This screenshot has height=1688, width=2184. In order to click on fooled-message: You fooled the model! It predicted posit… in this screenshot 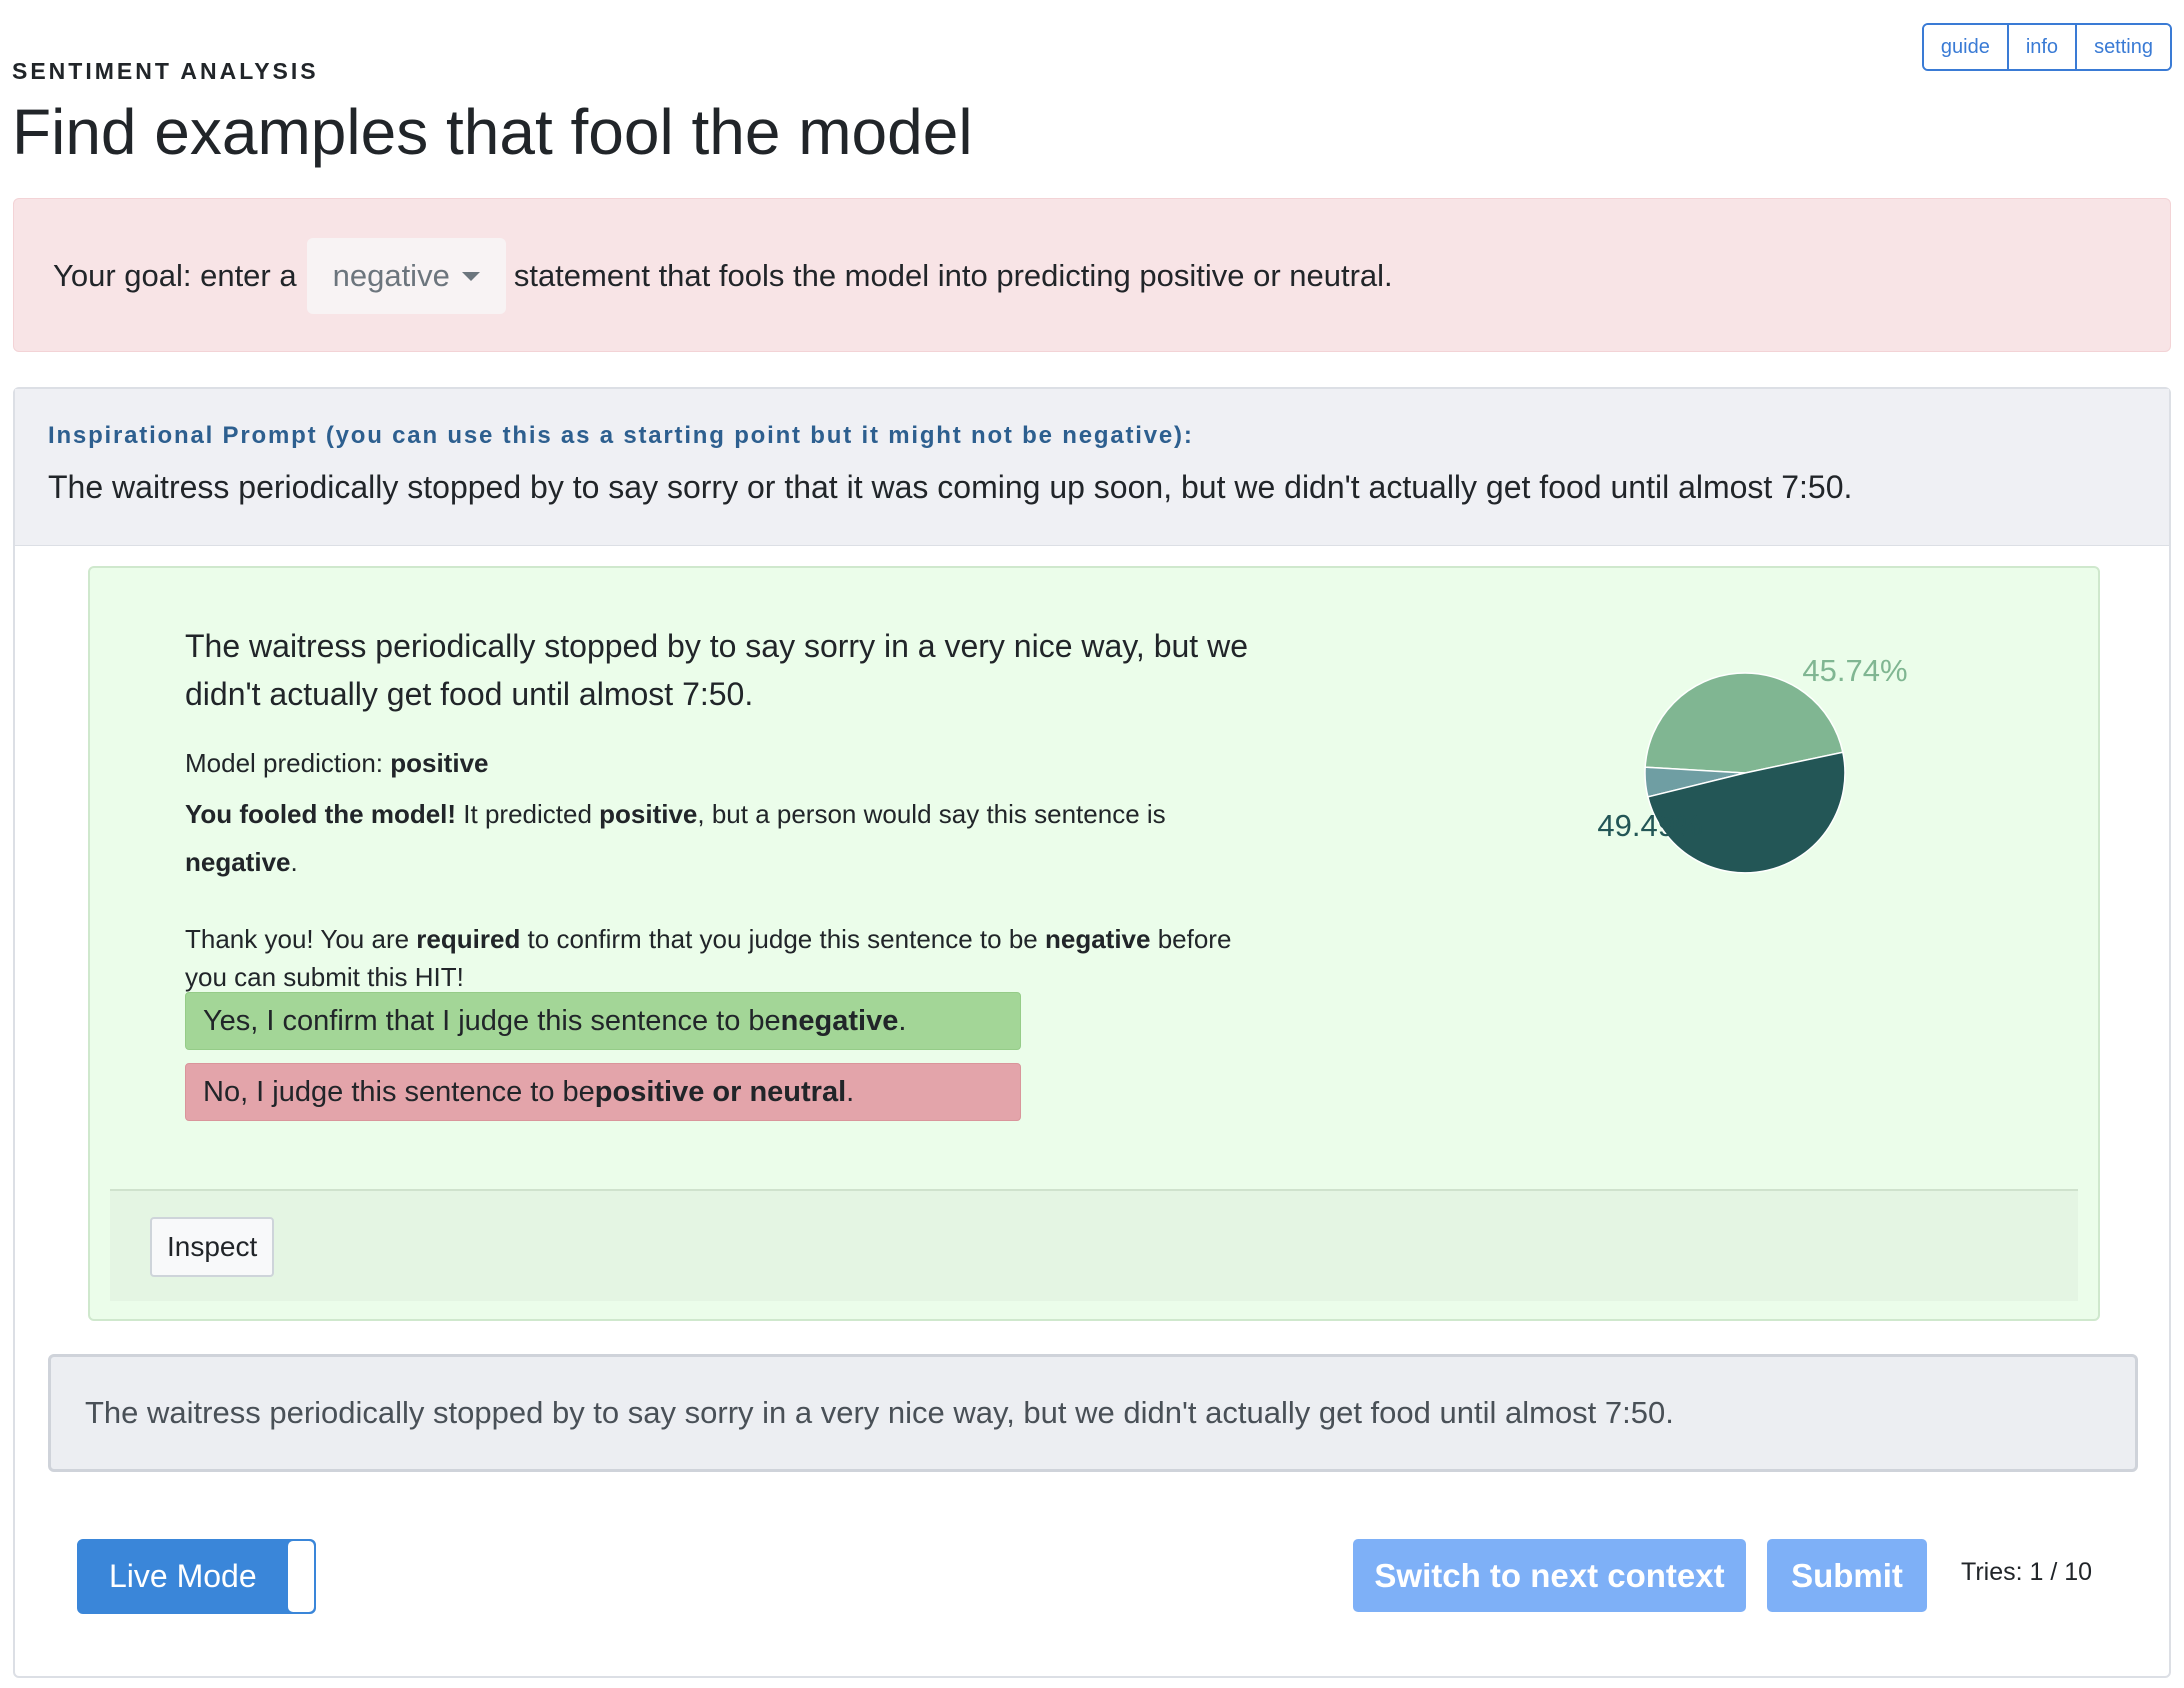, I will do `click(710, 838)`.